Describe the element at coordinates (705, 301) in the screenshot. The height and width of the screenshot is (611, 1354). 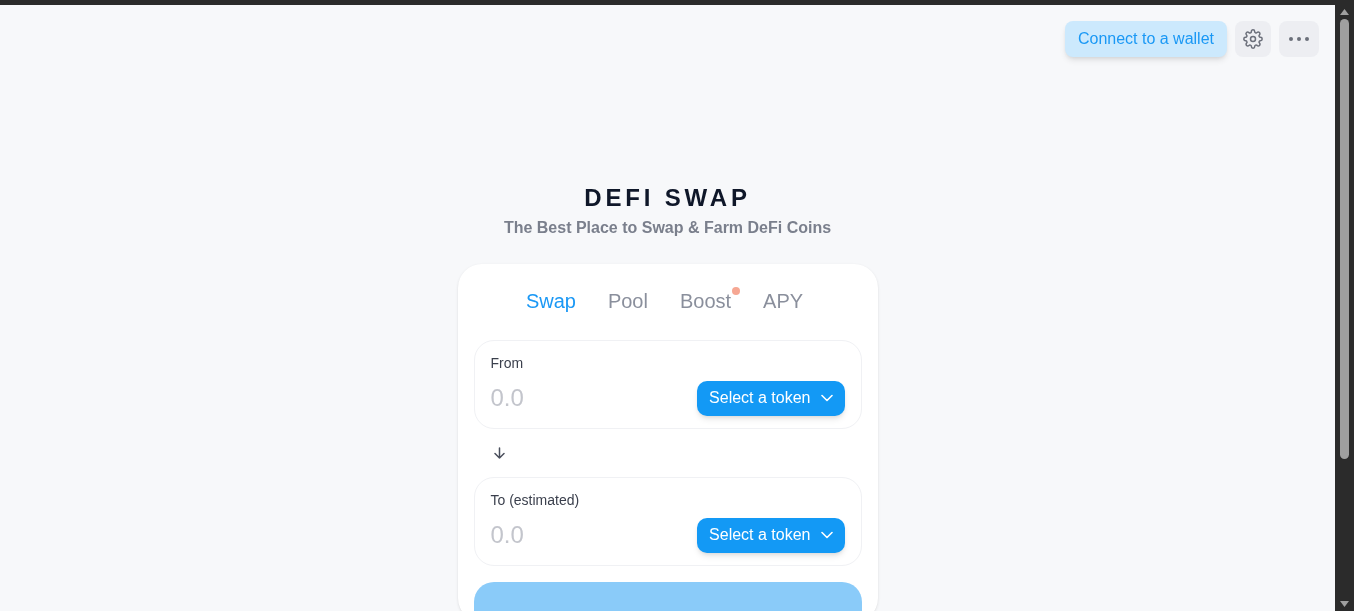
I see `nav-tab: Boost` at that location.